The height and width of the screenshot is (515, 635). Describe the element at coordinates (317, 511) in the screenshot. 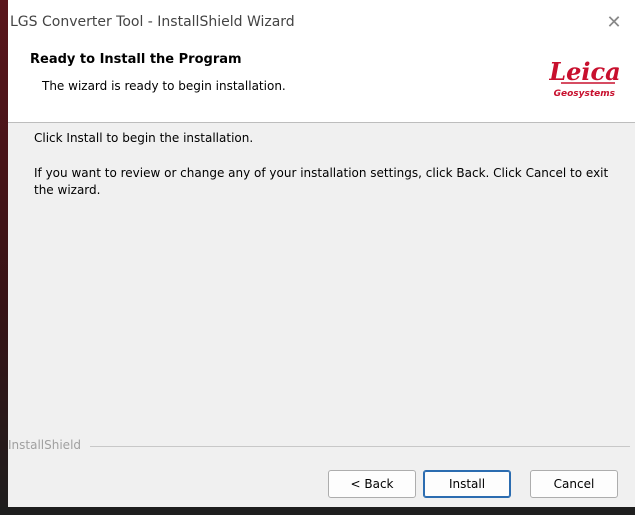

I see `window-frame-bottom` at that location.